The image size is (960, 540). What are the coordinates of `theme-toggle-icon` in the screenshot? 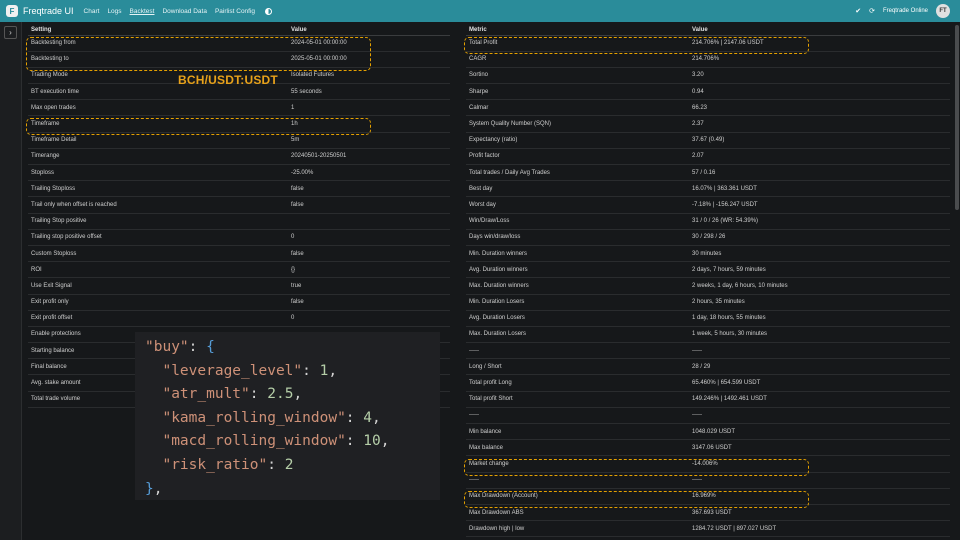 It's located at (269, 11).